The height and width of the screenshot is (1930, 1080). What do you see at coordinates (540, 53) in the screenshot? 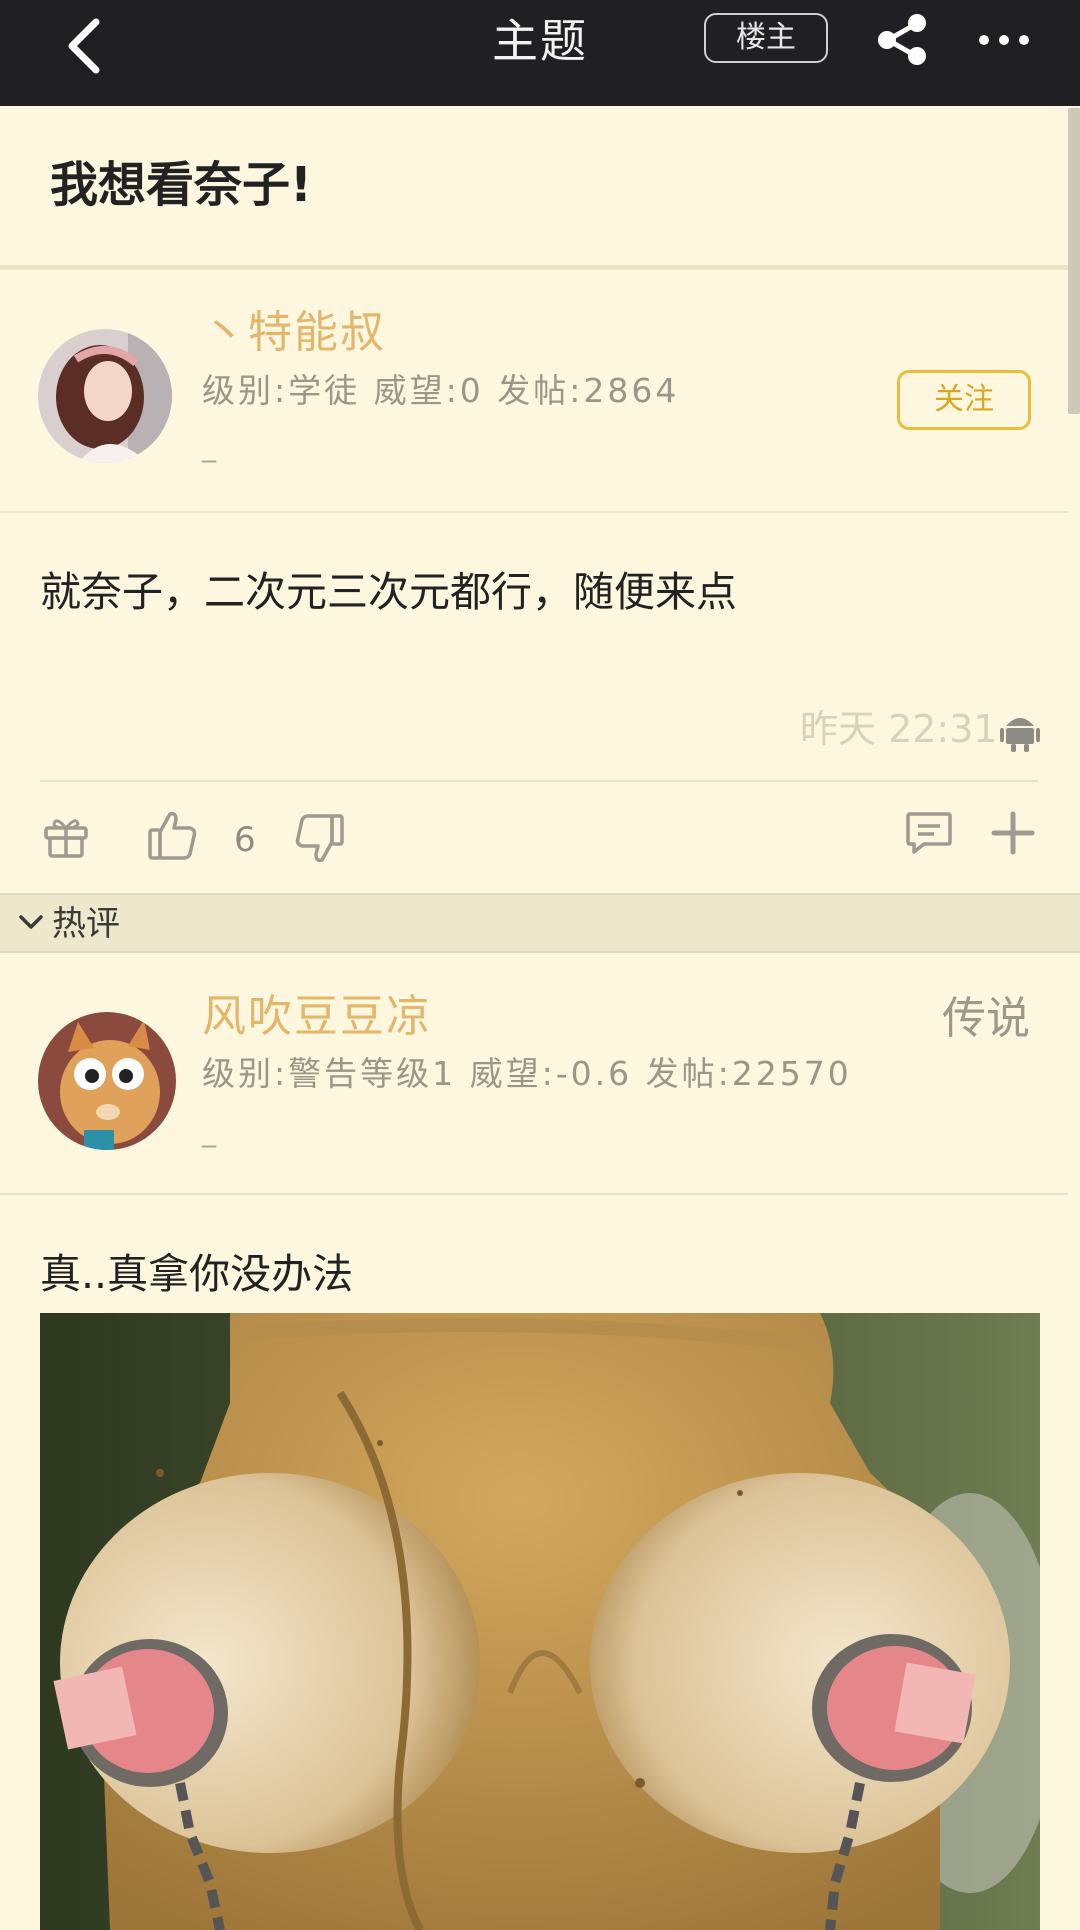
I see `top-bar: 主题 楼主` at bounding box center [540, 53].